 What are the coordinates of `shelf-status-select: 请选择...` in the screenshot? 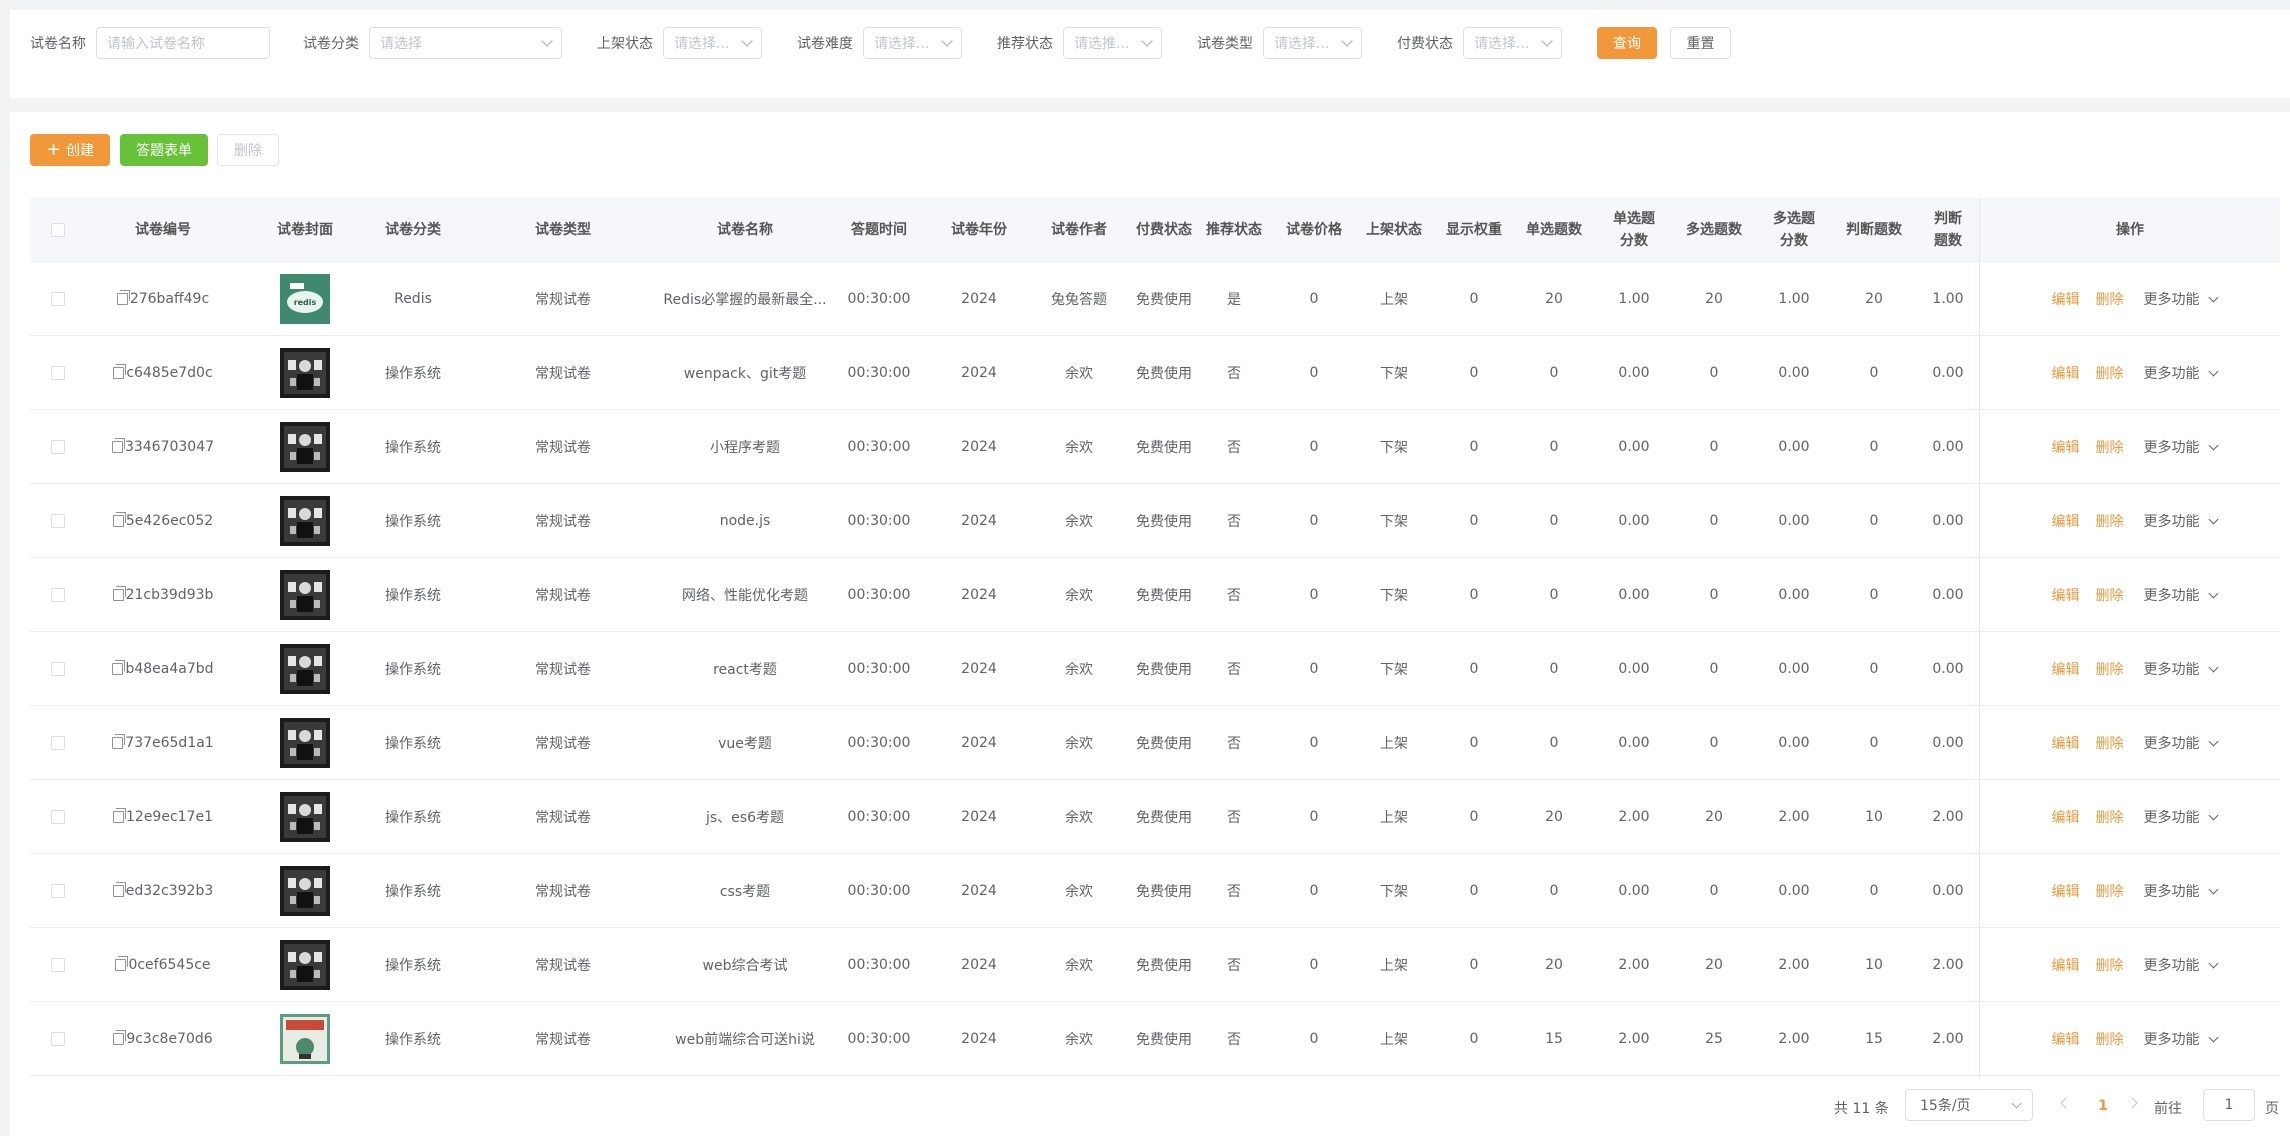 It's located at (712, 43).